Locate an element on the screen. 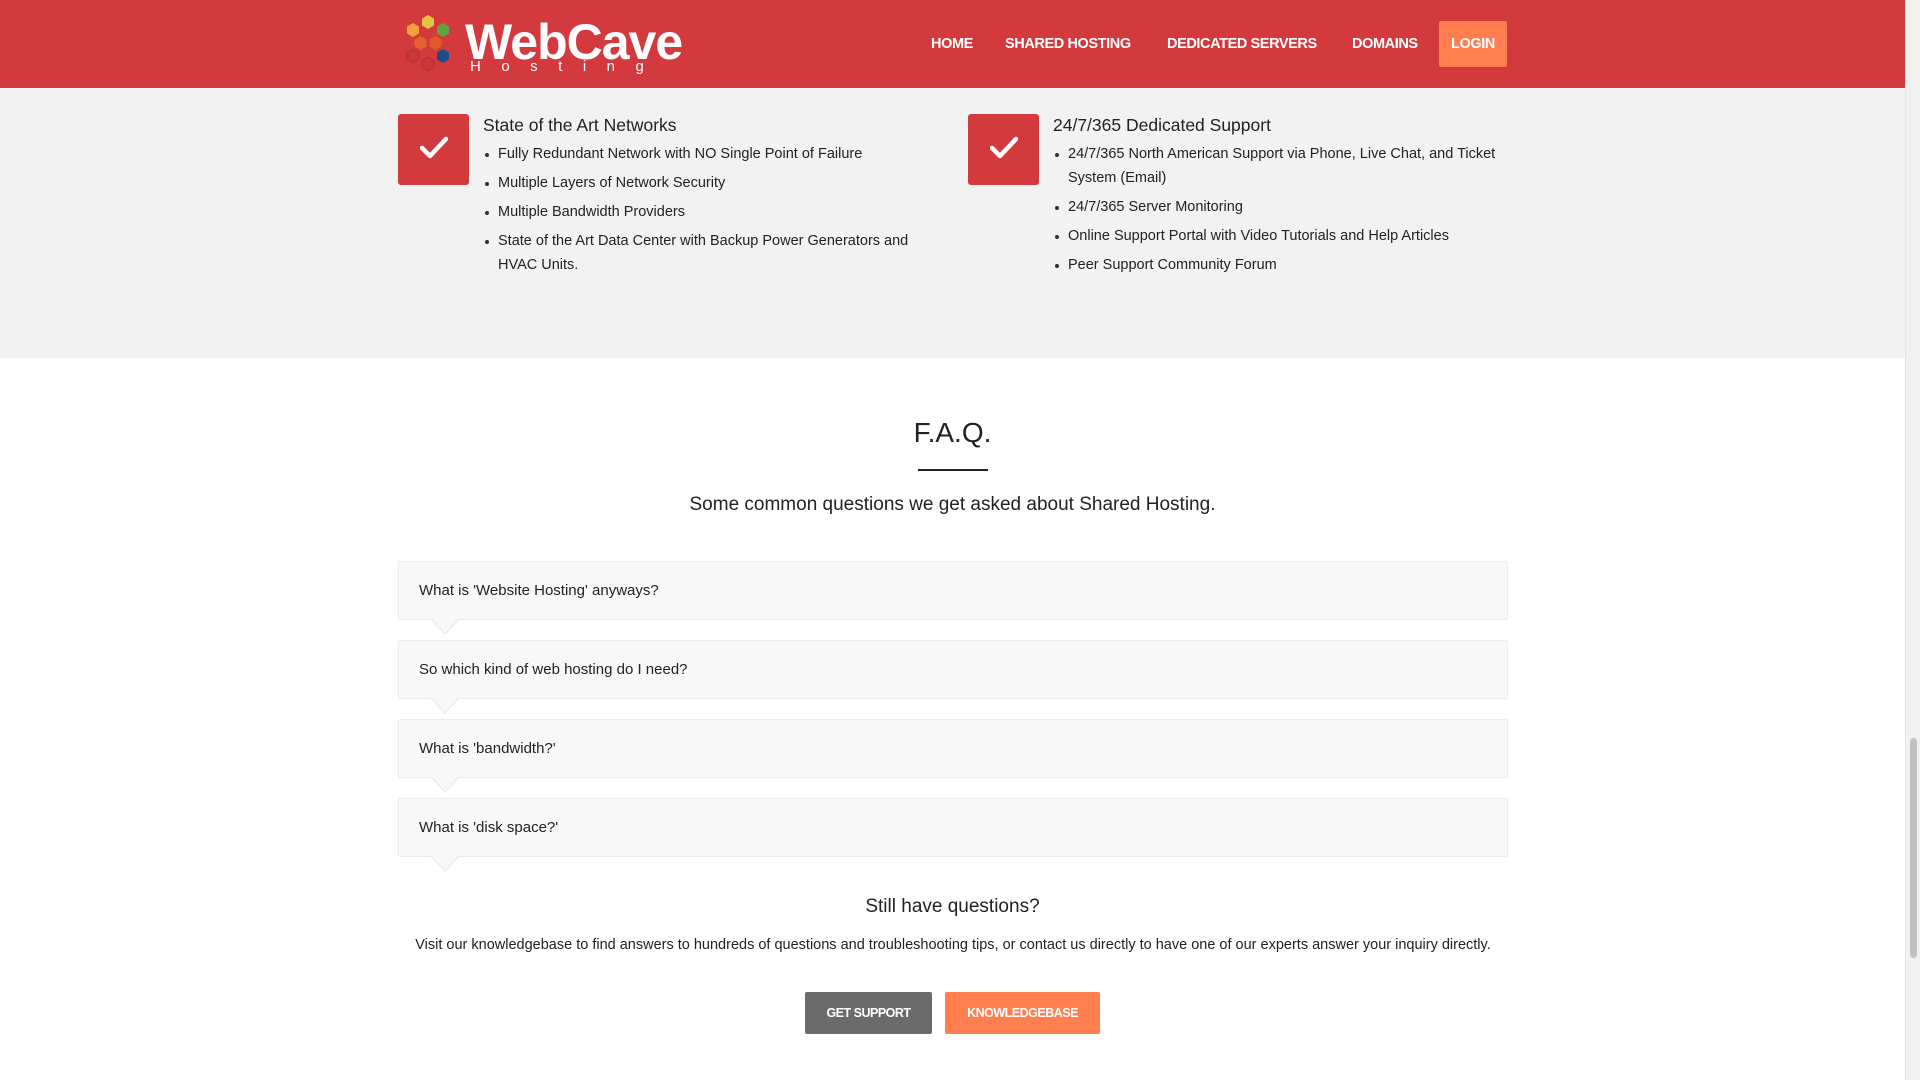 Image resolution: width=1920 pixels, height=1080 pixels. faq-question-text: What is 'bandwidth?' is located at coordinates (487, 748).